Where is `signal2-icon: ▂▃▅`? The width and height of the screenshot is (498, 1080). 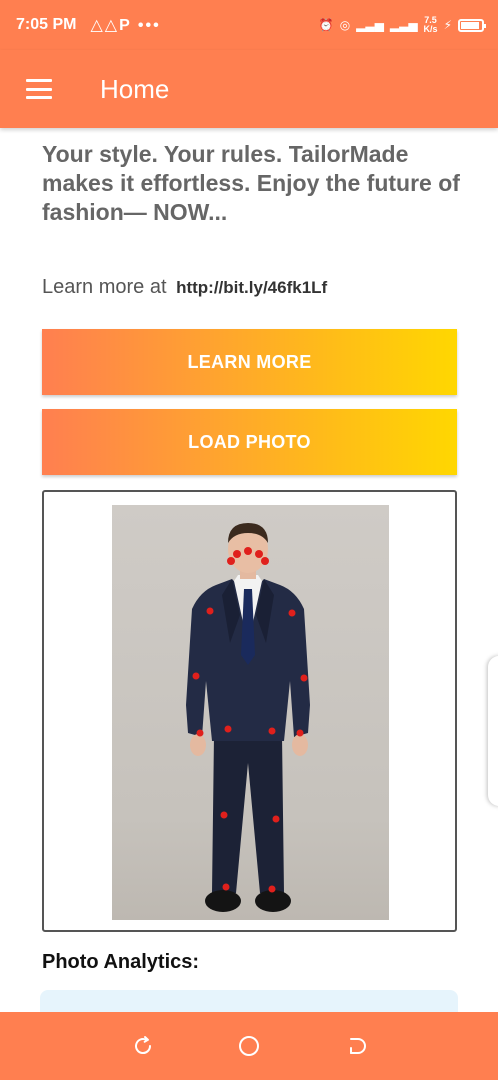 signal2-icon: ▂▃▅ is located at coordinates (403, 25).